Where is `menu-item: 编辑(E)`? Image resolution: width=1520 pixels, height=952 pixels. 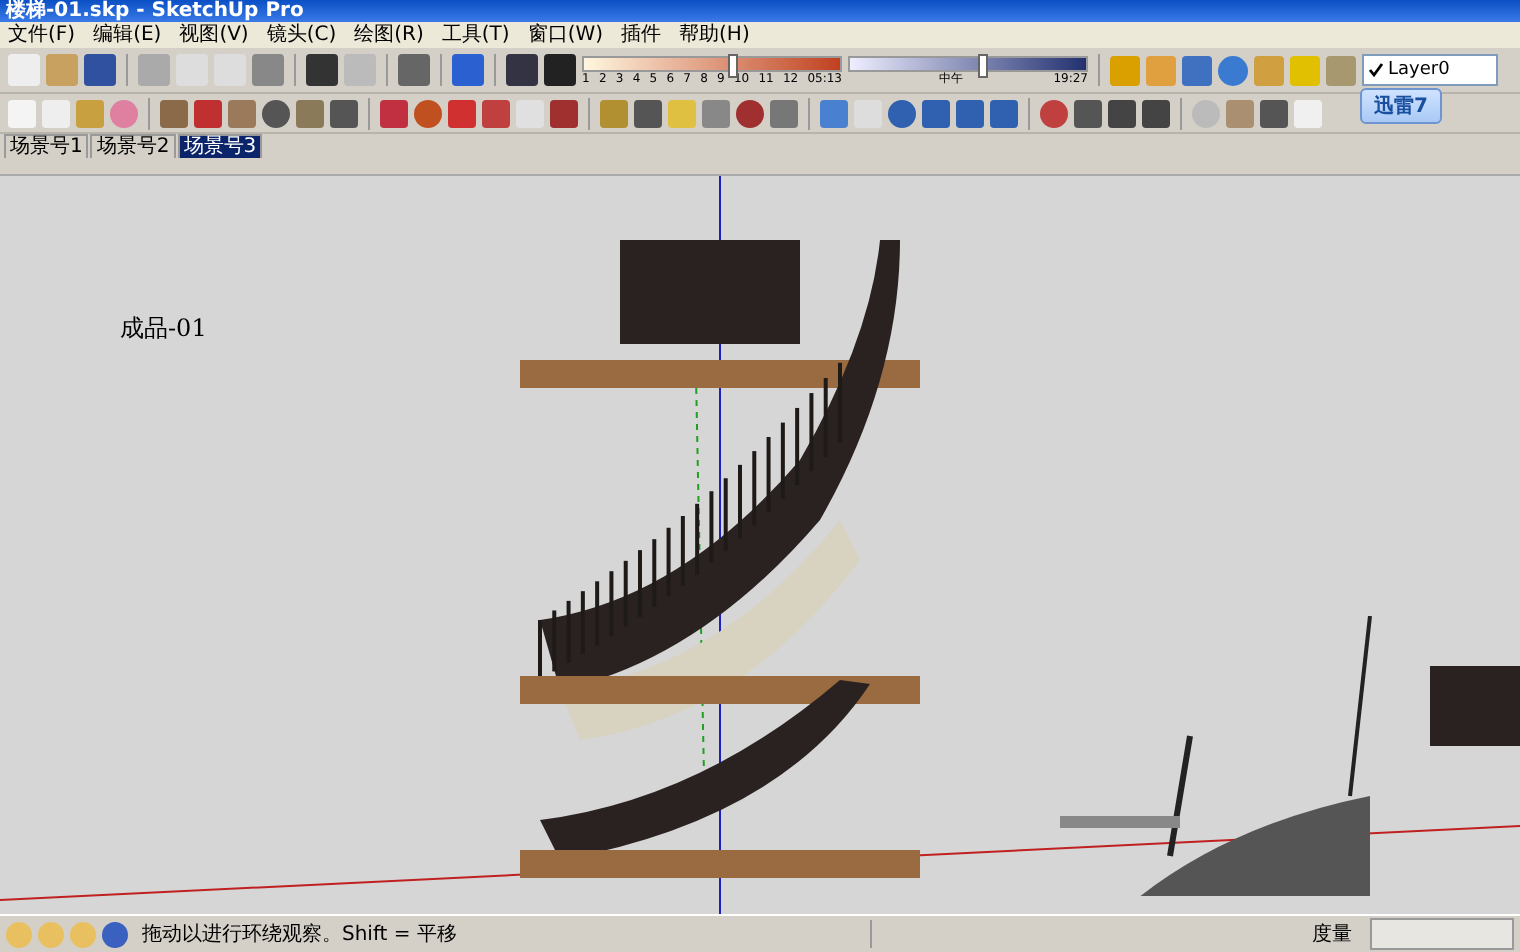 menu-item: 编辑(E) is located at coordinates (127, 35).